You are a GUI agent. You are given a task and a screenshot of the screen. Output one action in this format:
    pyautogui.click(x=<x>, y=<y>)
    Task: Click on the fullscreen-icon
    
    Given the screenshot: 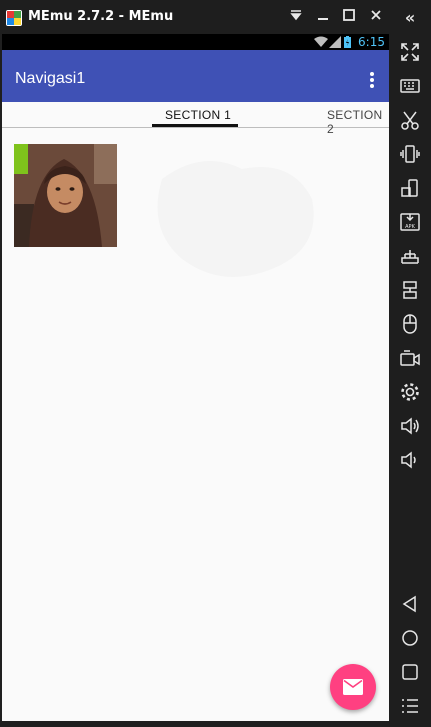 What is the action you would take?
    pyautogui.click(x=410, y=52)
    